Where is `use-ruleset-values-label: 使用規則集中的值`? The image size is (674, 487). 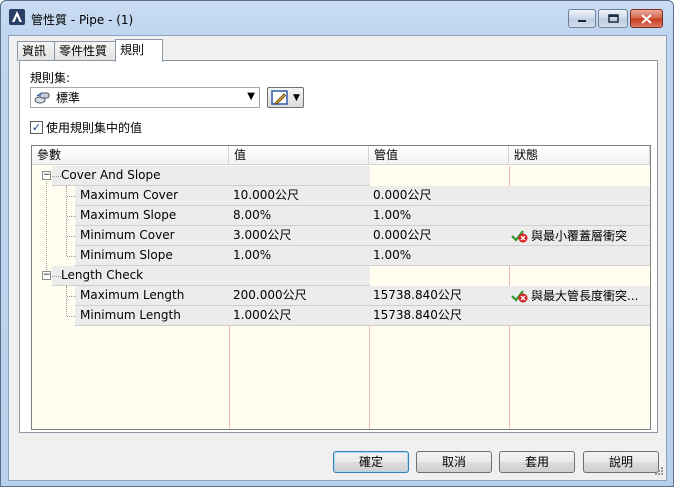 use-ruleset-values-label: 使用規則集中的值 is located at coordinates (94, 128).